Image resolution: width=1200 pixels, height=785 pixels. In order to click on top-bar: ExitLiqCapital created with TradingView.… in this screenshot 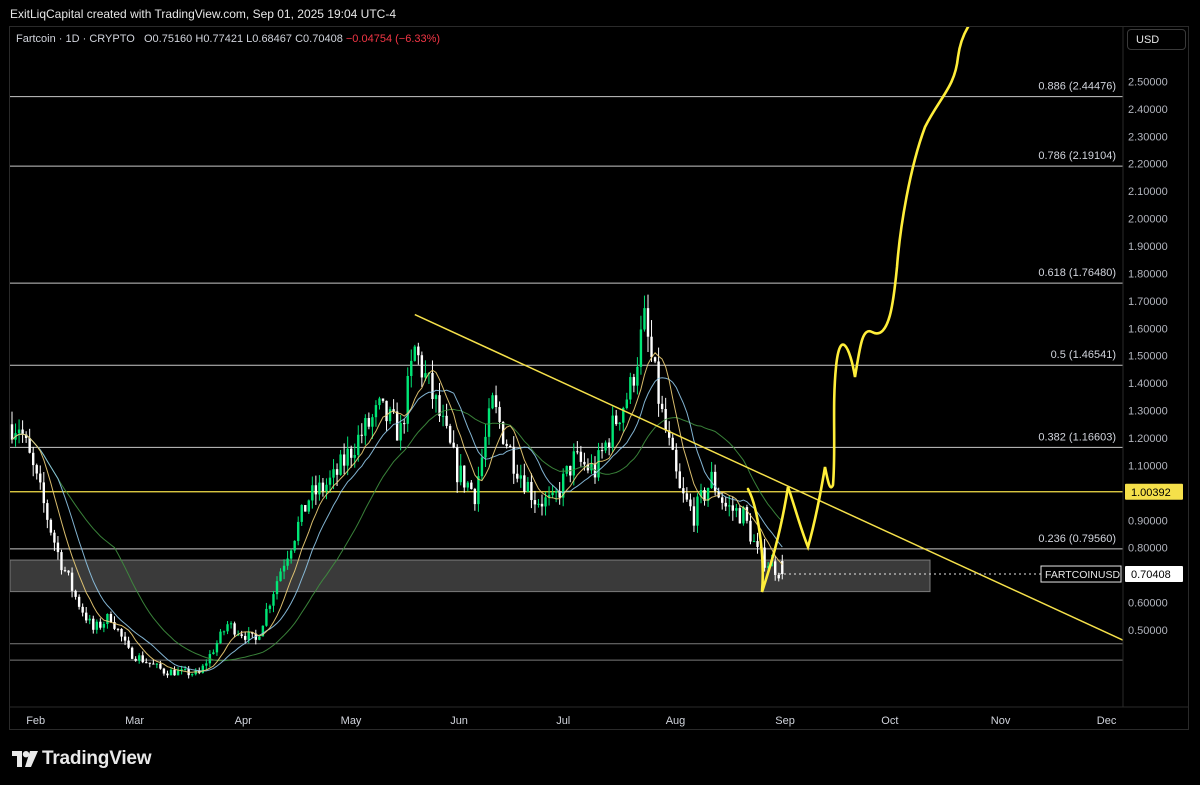, I will do `click(600, 13)`.